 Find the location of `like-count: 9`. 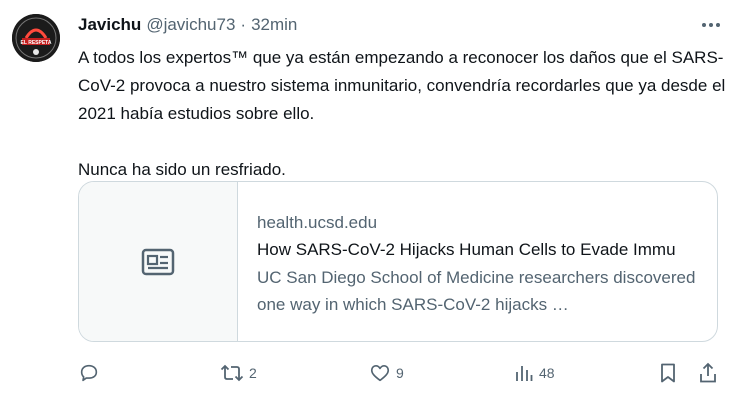

like-count: 9 is located at coordinates (400, 373).